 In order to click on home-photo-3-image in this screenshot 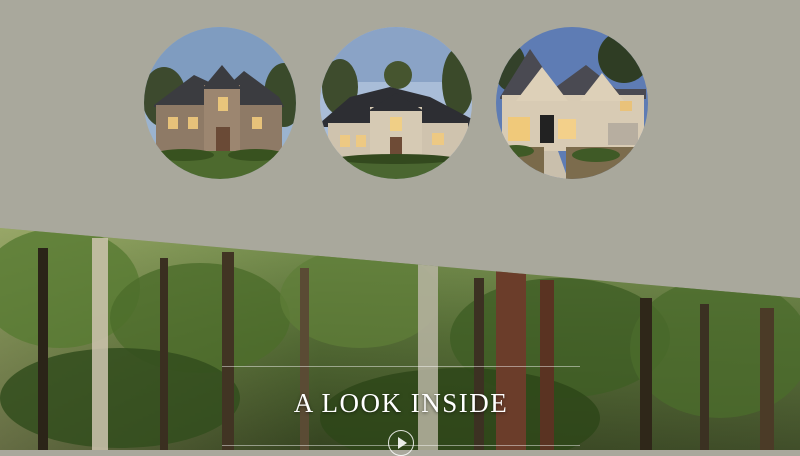, I will do `click(572, 103)`.